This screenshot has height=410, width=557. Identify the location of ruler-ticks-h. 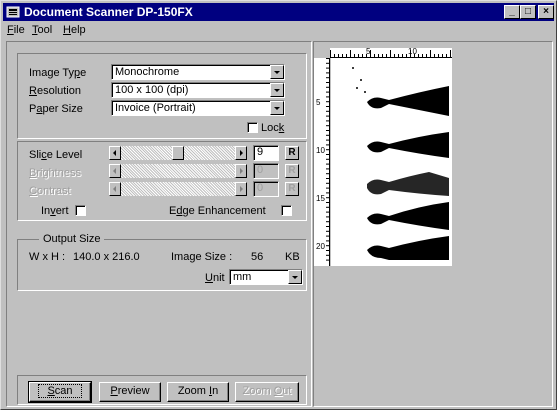
(390, 54).